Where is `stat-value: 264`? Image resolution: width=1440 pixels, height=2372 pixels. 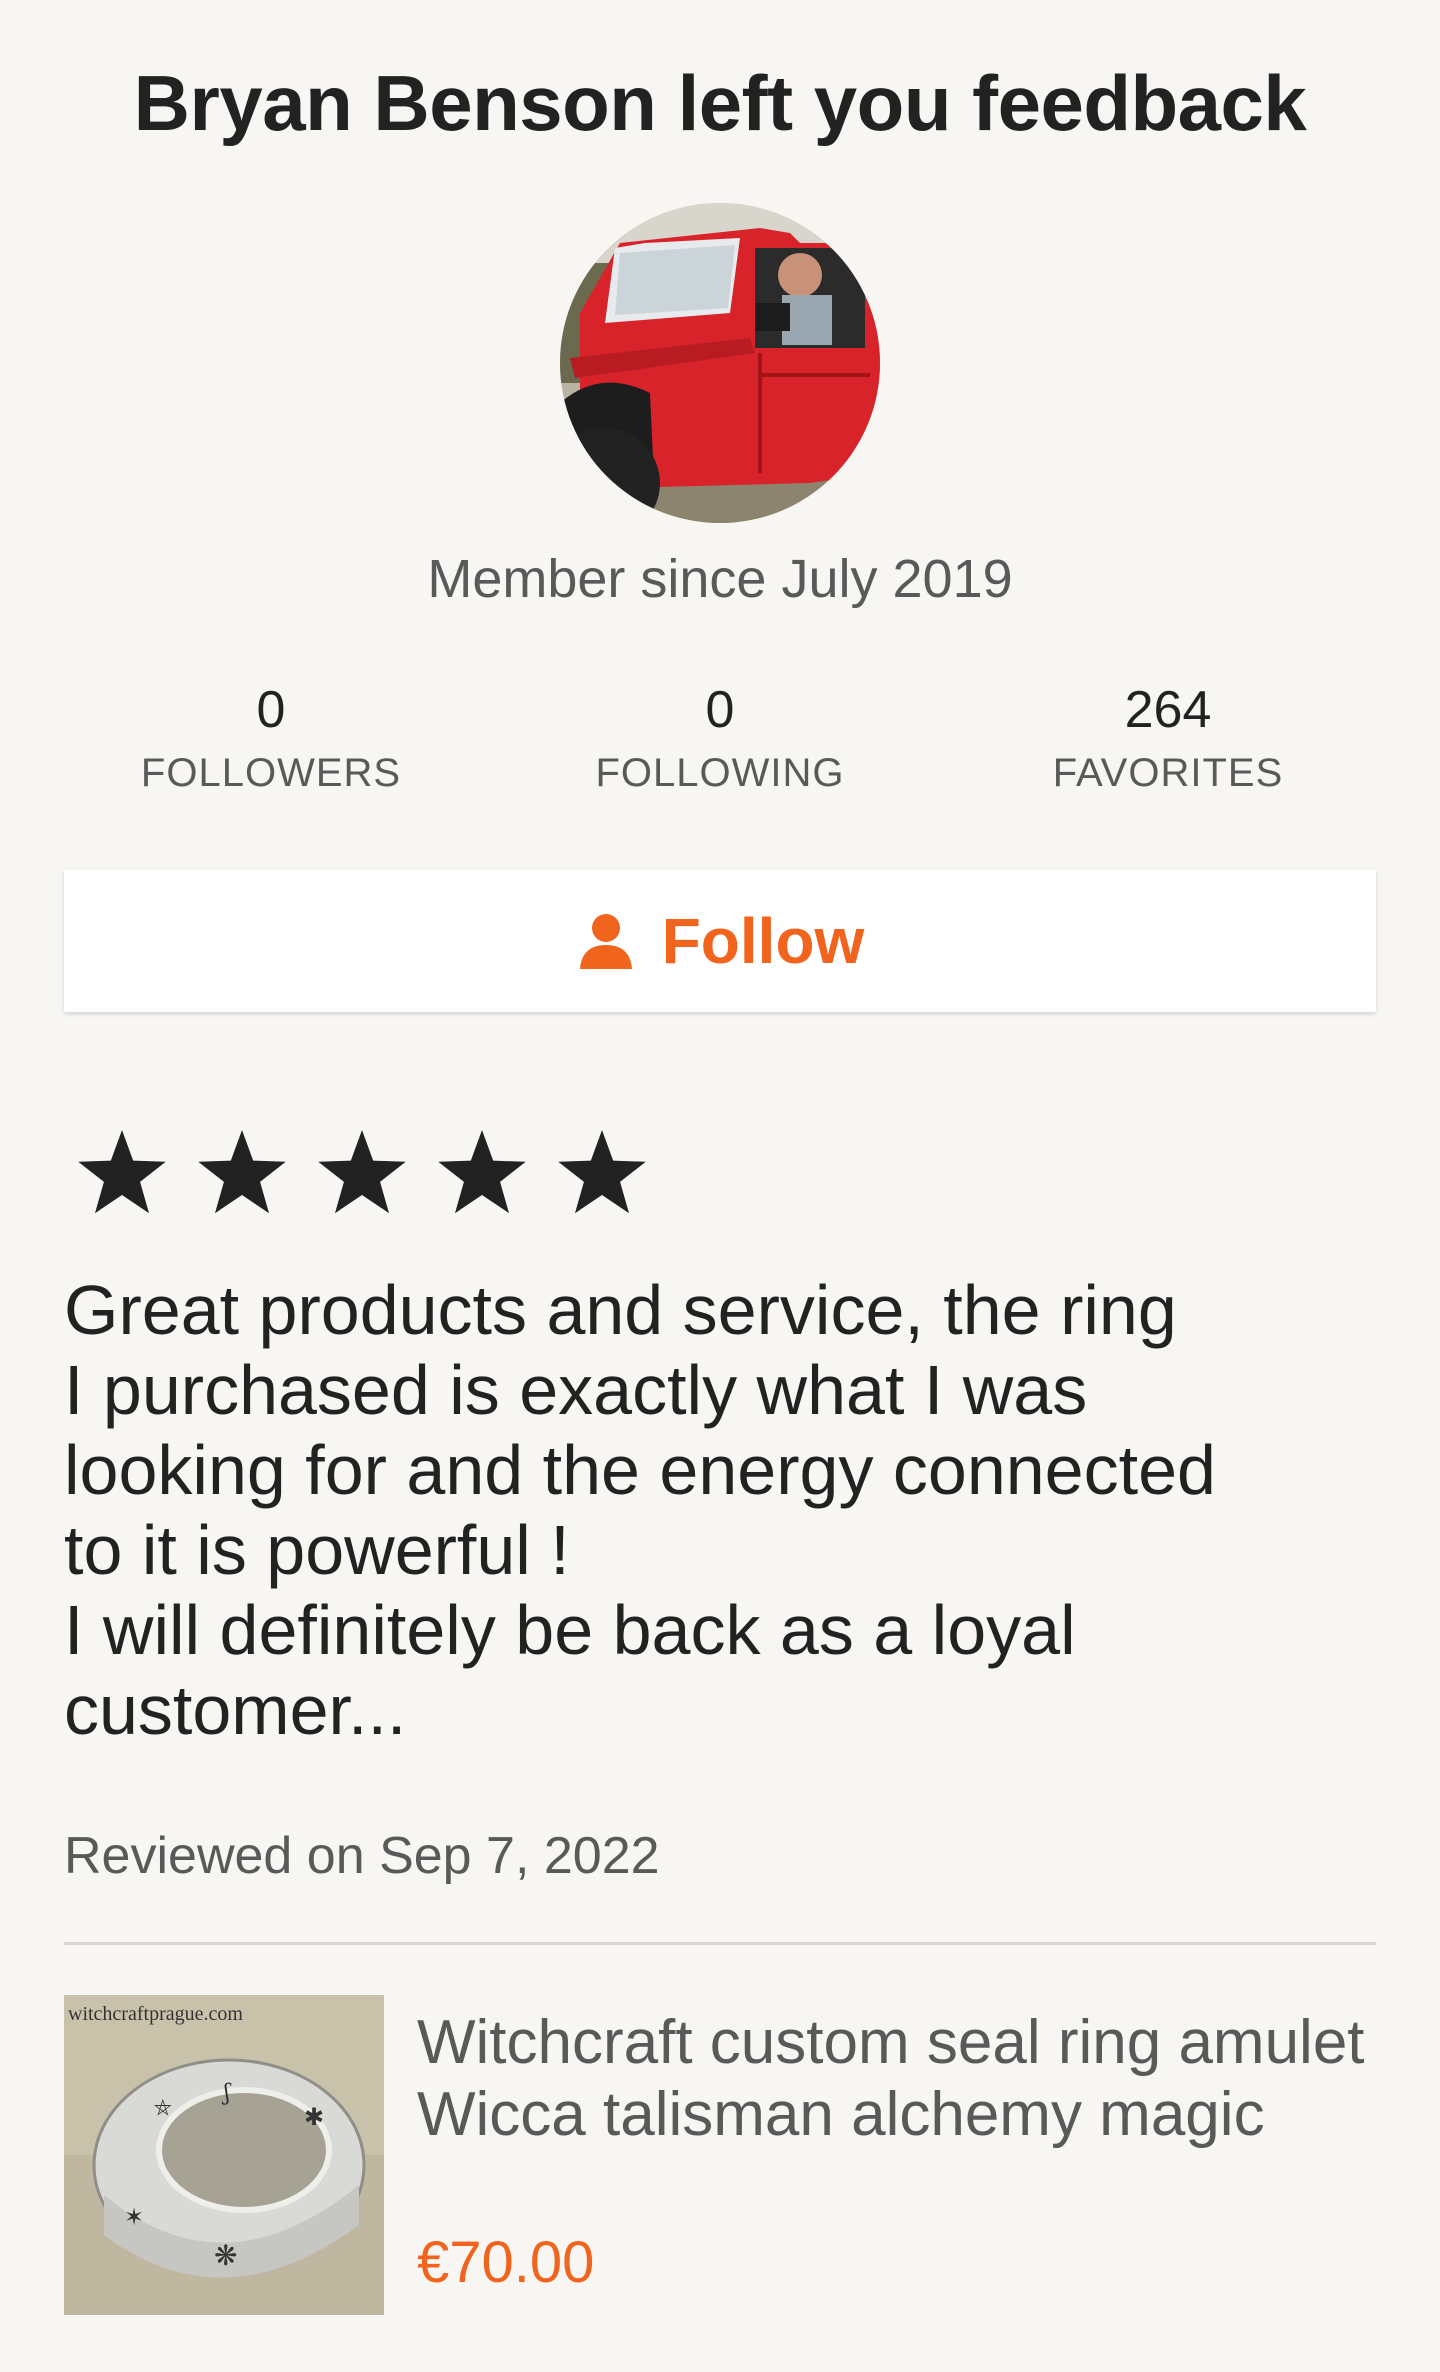
stat-value: 264 is located at coordinates (1168, 710).